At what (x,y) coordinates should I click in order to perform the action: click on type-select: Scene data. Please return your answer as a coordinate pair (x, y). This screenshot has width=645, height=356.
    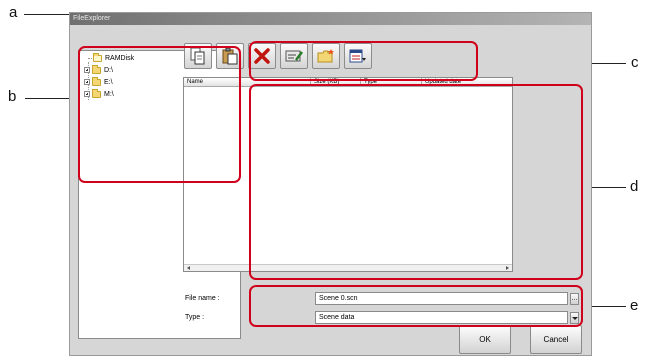
    Looking at the image, I should click on (441, 317).